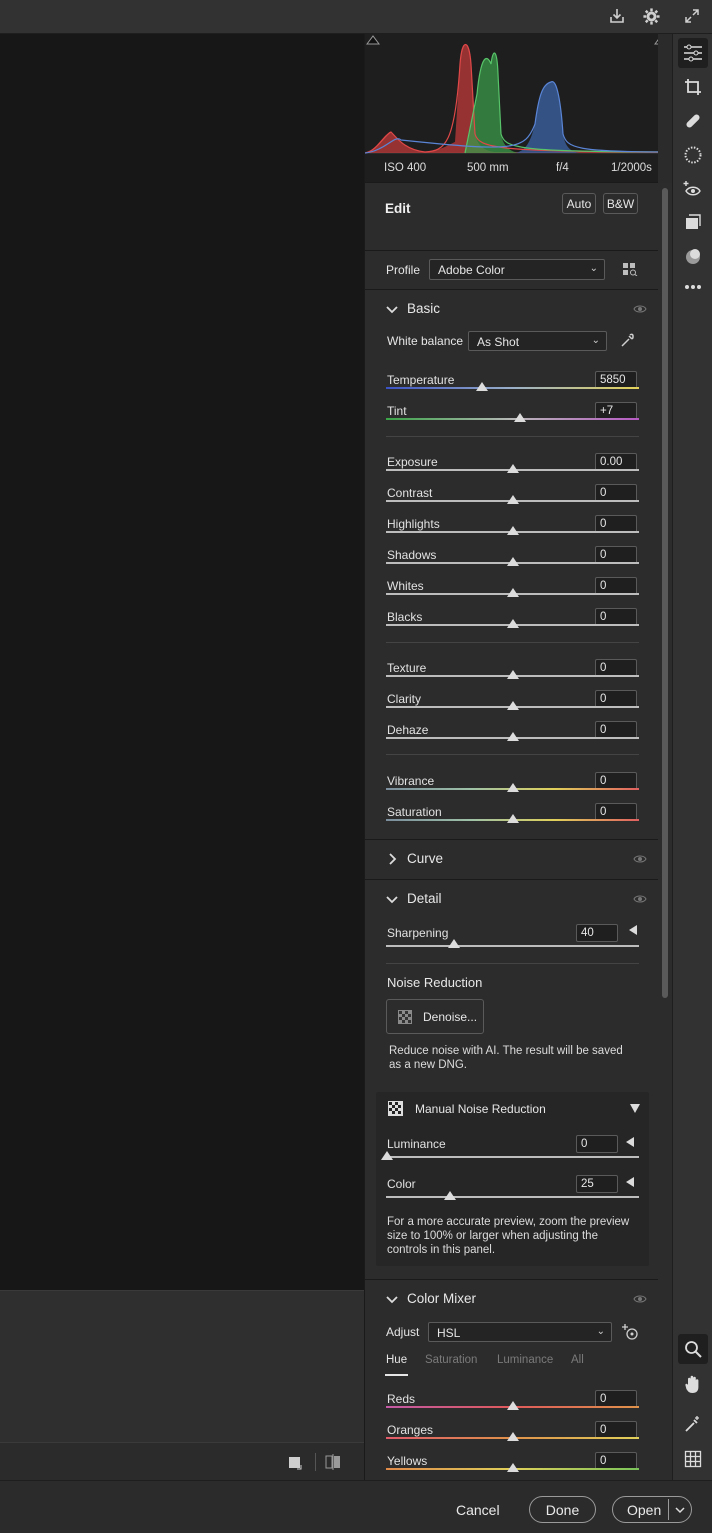 The height and width of the screenshot is (1533, 712). I want to click on healing-icon, so click(693, 121).